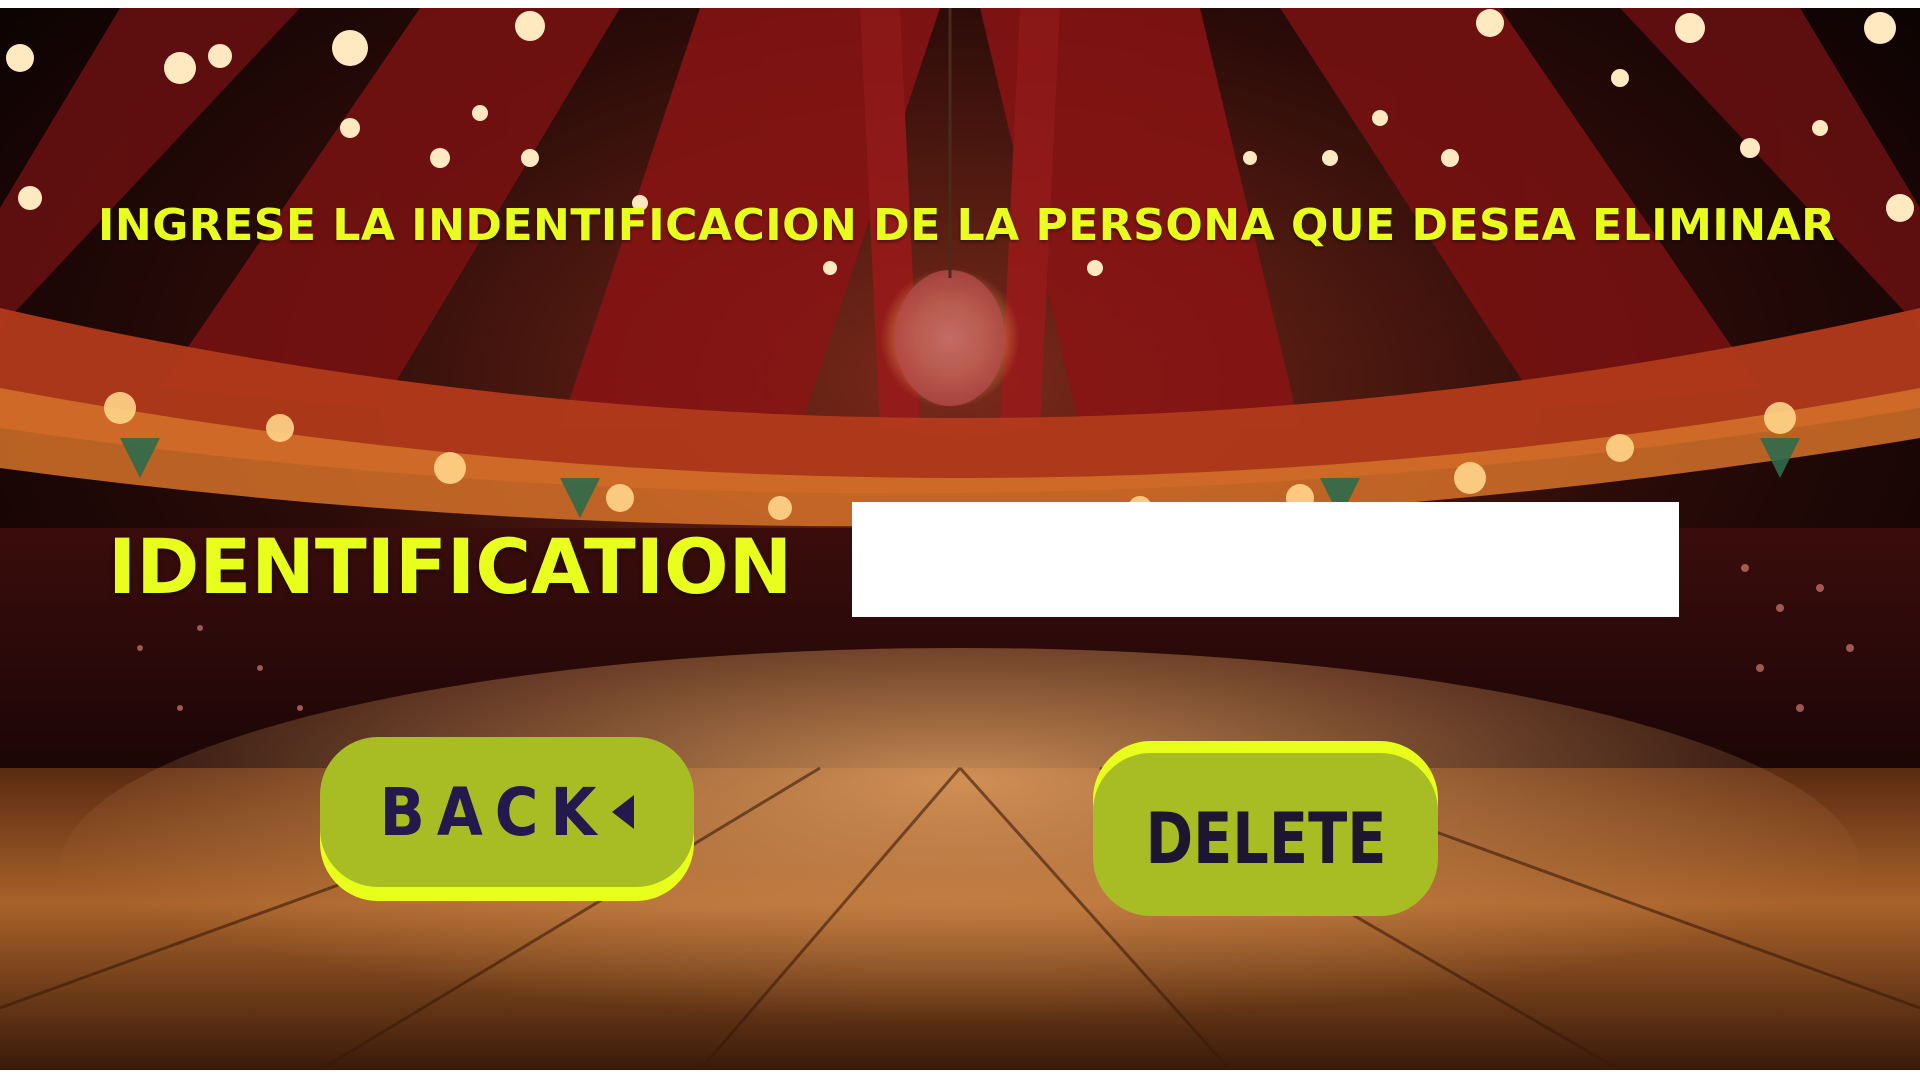  I want to click on identification-label: IDENTIFICATION, so click(450, 566).